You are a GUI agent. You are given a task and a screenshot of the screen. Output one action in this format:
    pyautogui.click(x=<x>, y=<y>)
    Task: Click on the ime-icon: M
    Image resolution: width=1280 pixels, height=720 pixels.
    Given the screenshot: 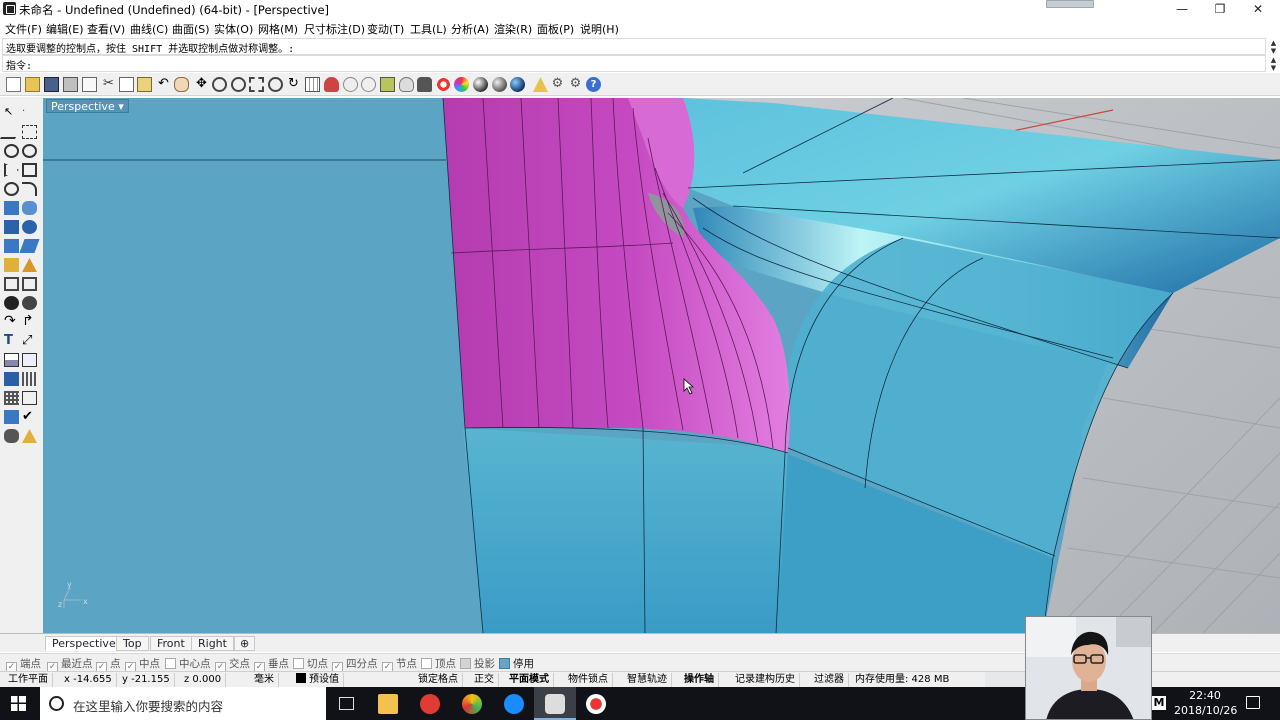 What is the action you would take?
    pyautogui.click(x=1159, y=703)
    